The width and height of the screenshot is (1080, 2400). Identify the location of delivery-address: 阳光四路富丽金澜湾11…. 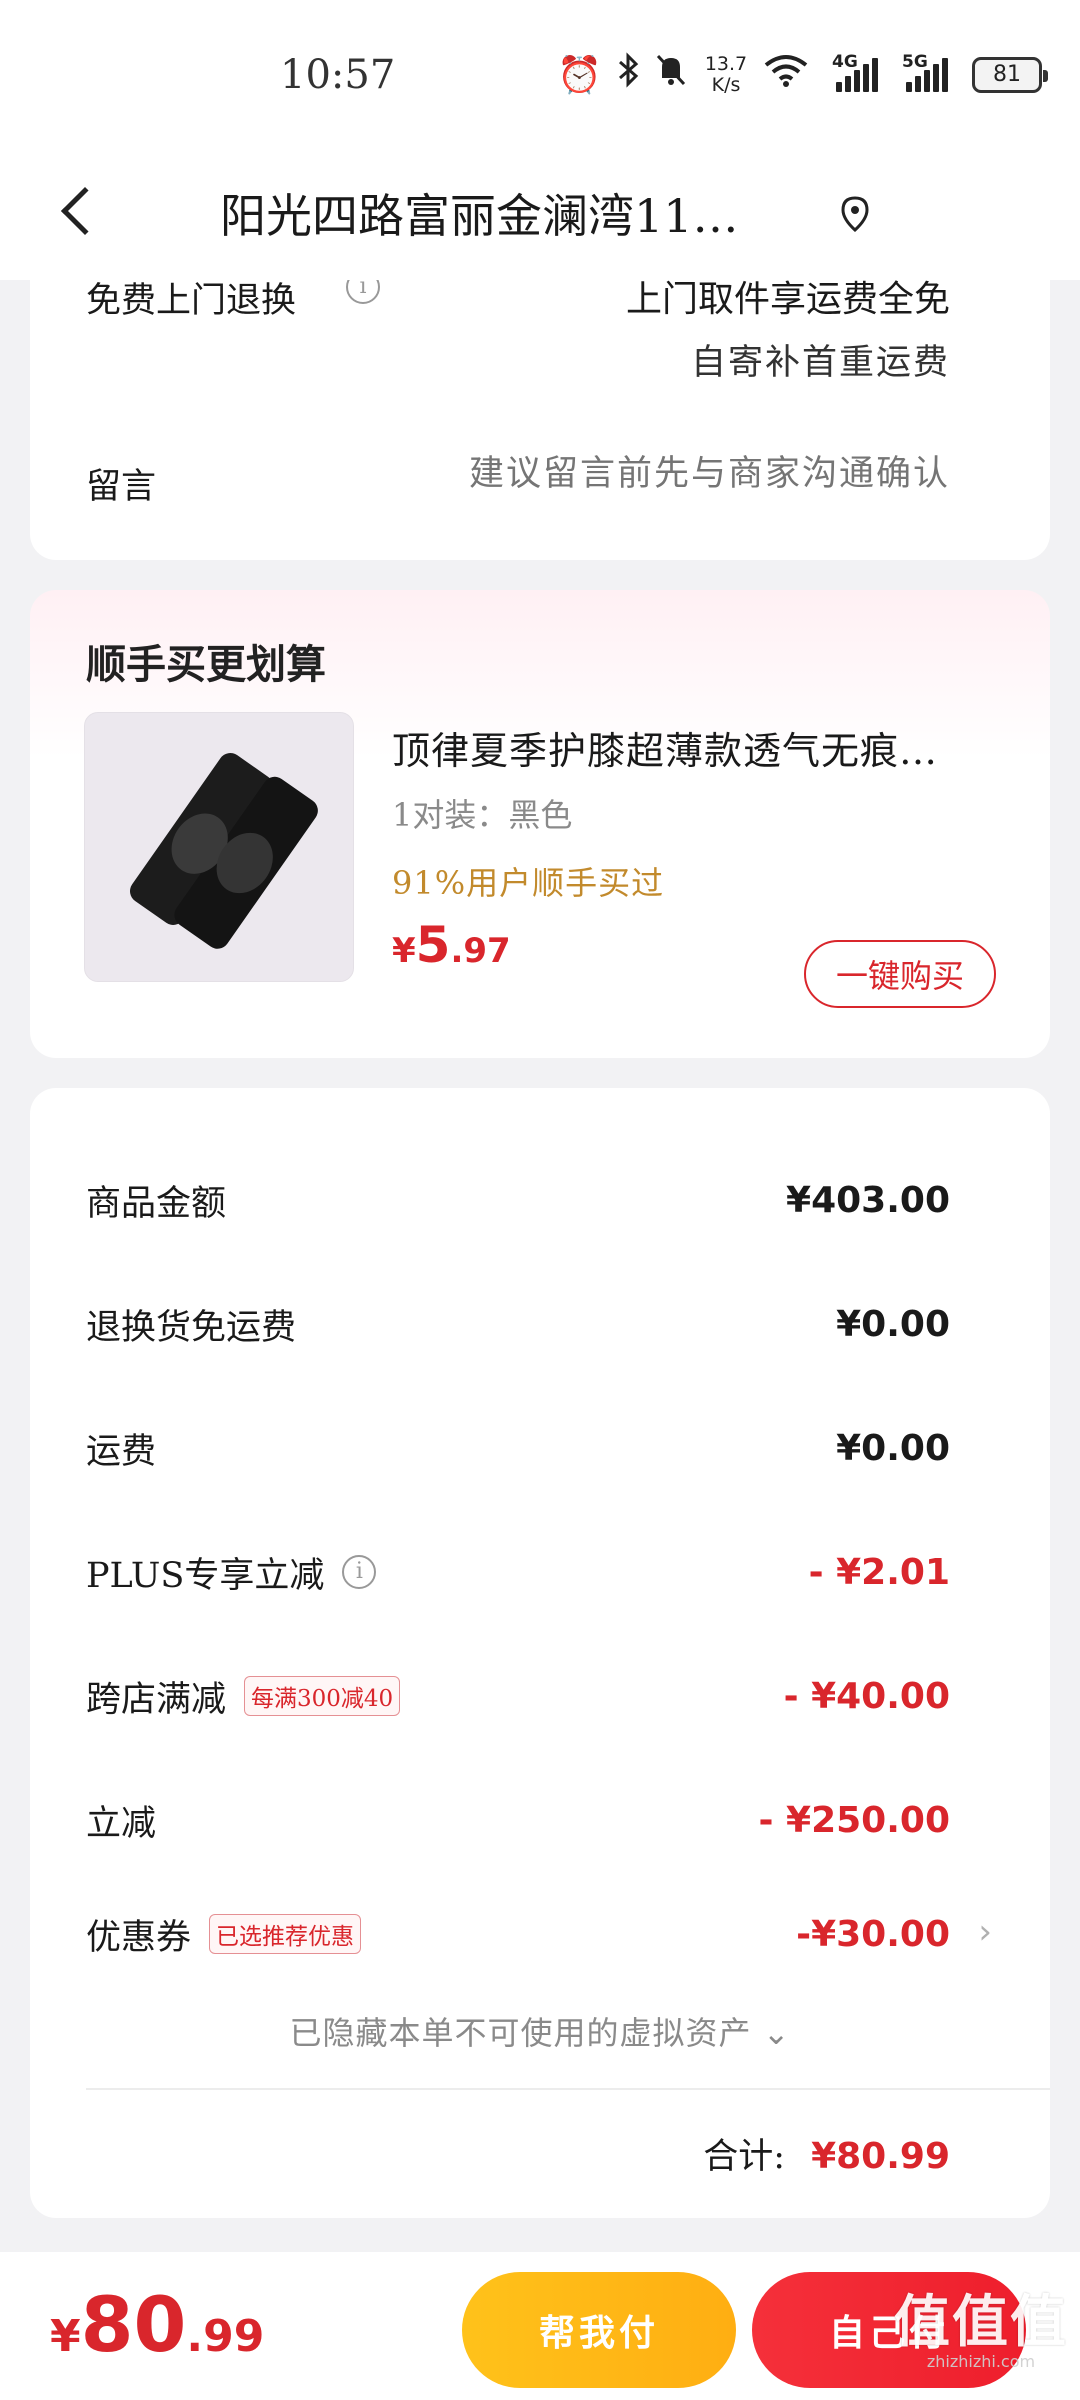
(510, 213).